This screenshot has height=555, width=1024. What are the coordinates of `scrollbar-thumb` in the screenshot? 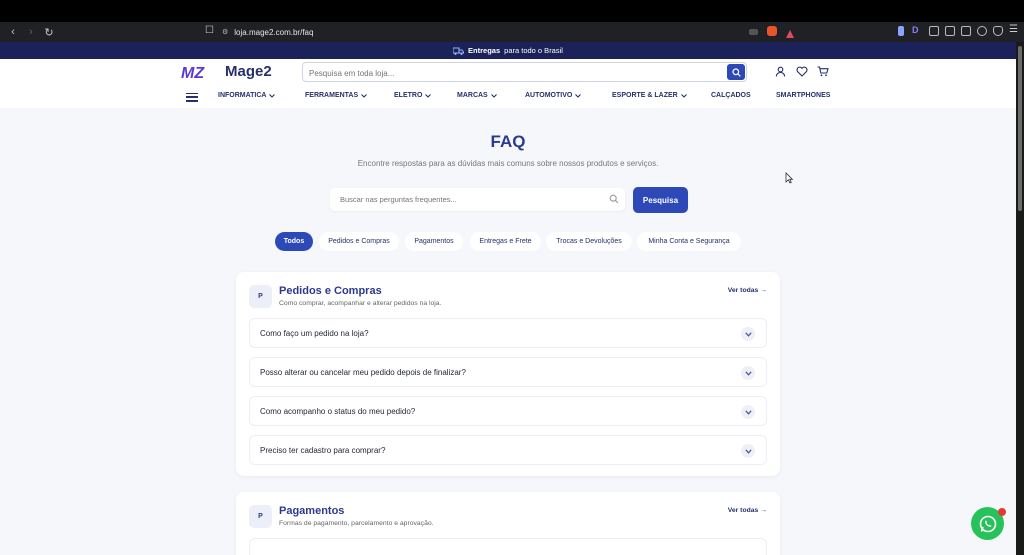 It's located at (1020, 128).